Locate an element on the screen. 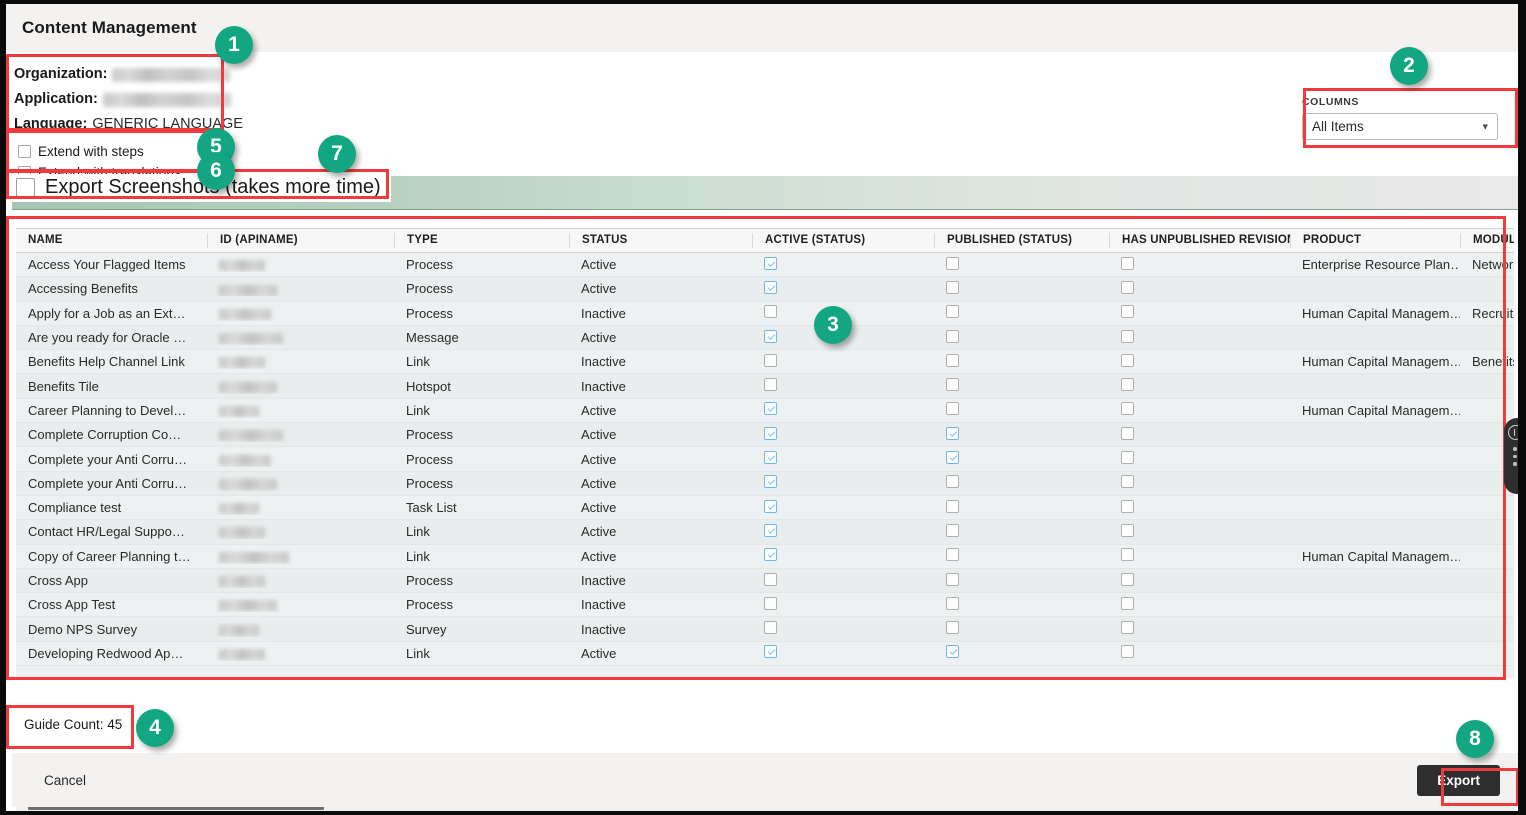 This screenshot has width=1526, height=815. cancel-button: Cancel is located at coordinates (65, 780).